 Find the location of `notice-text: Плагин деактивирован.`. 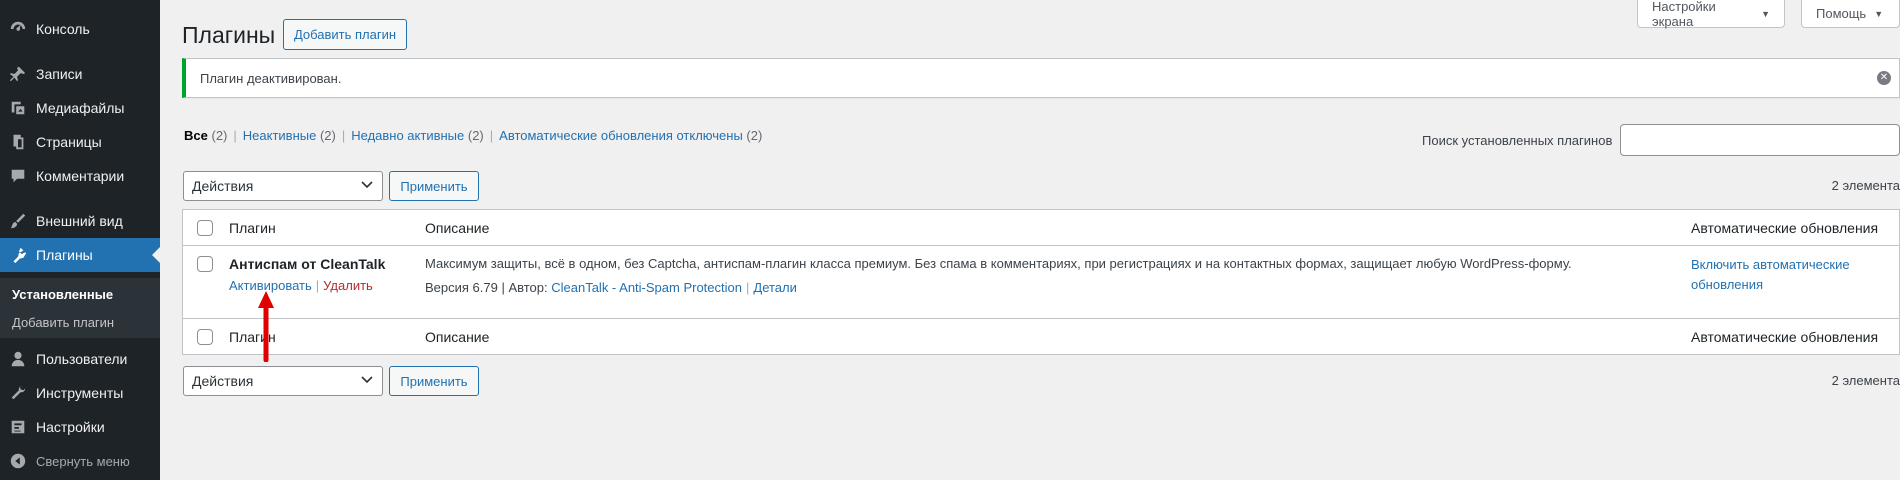

notice-text: Плагин деактивирован. is located at coordinates (271, 78).